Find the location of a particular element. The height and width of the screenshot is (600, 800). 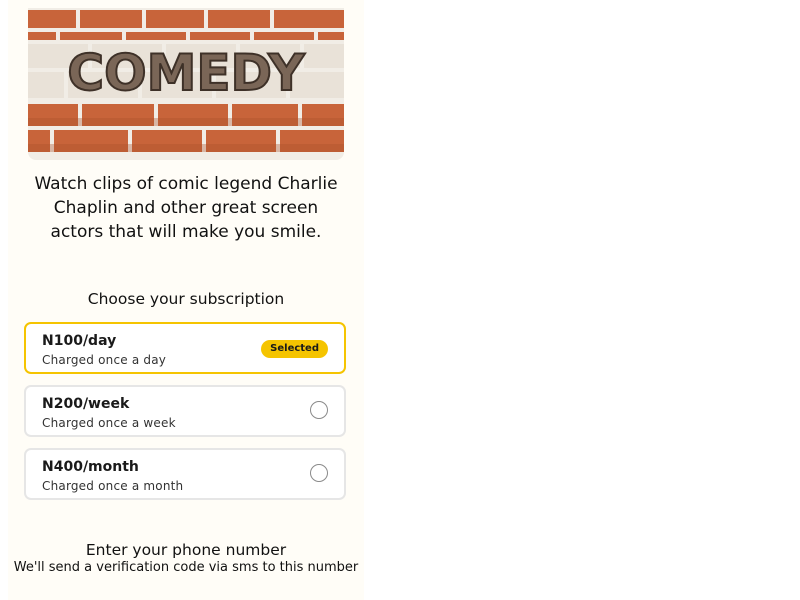

plan-subtitle: Charged once a week is located at coordinates (109, 423).